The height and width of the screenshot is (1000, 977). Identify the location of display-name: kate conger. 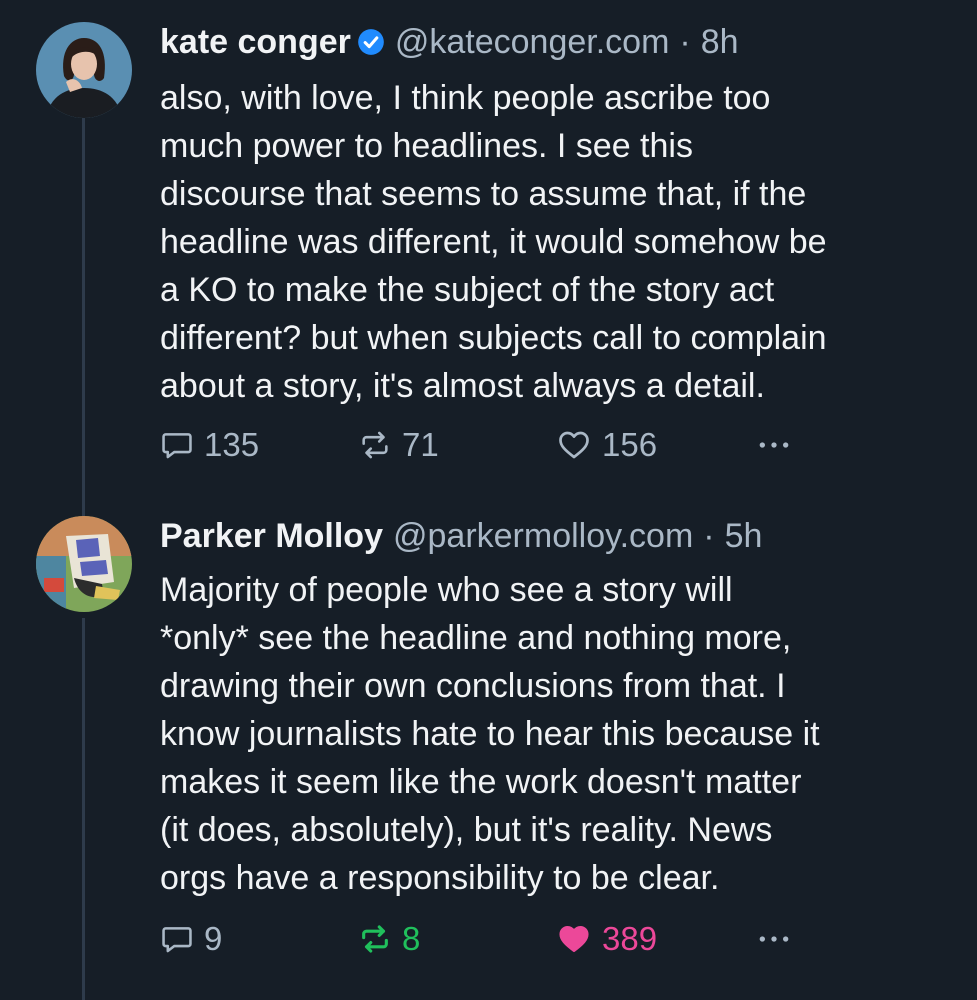
(255, 42).